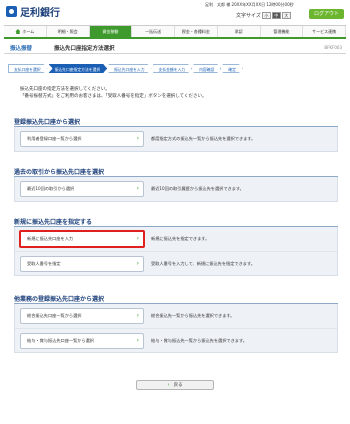 This screenshot has height=424, width=350. I want to click on step-6: 確定, so click(232, 68).